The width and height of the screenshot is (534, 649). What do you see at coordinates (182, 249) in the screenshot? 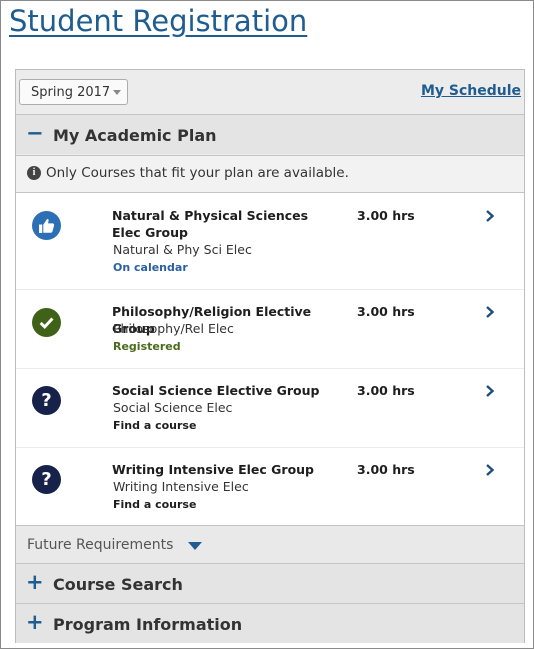
I see `course-short-name: Natural & Phy Sci Elec` at bounding box center [182, 249].